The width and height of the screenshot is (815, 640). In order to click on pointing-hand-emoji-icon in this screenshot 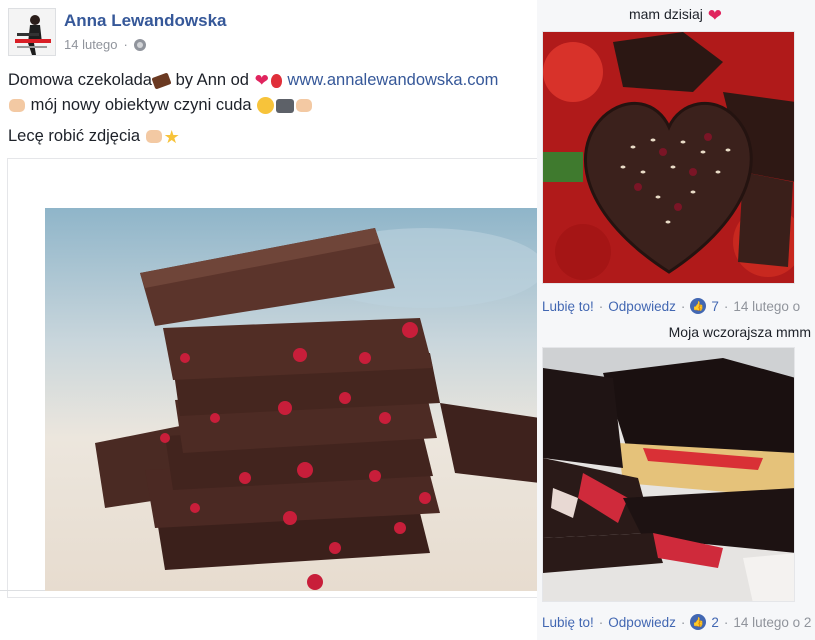, I will do `click(17, 106)`.